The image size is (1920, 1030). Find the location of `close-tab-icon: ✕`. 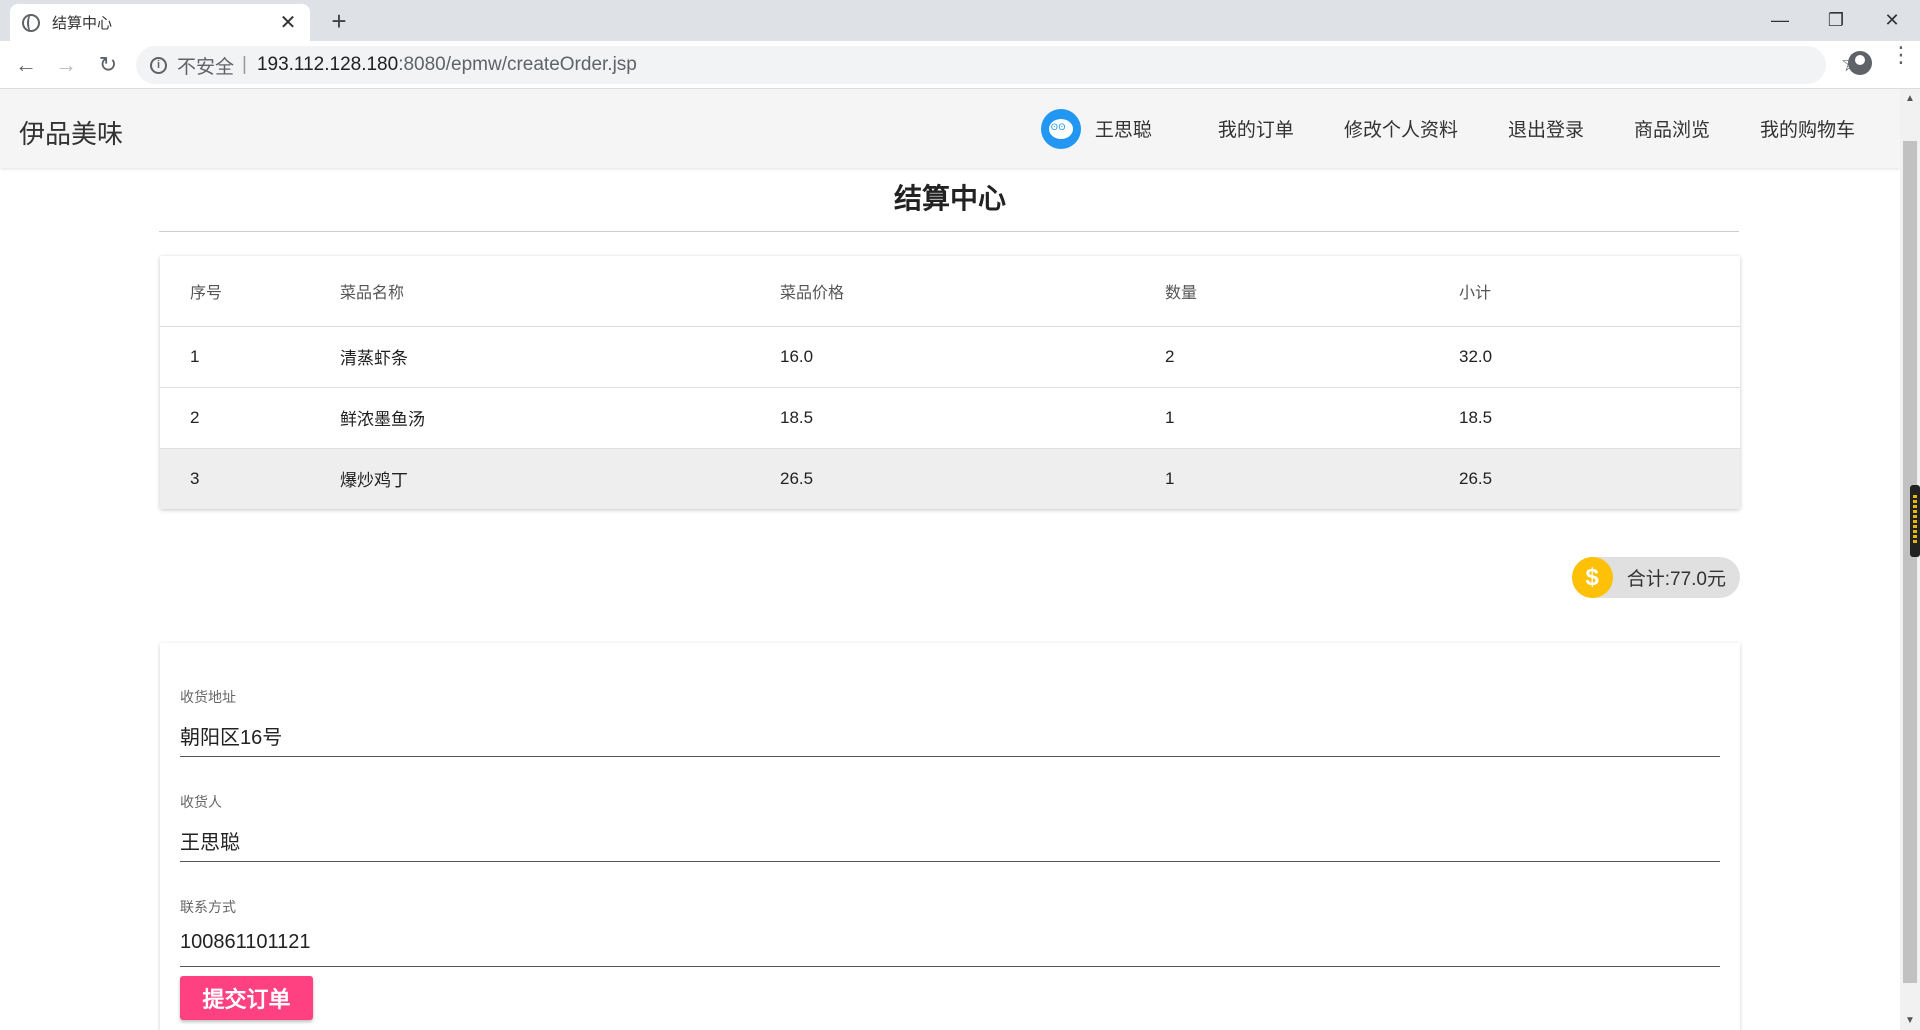

close-tab-icon: ✕ is located at coordinates (288, 22).